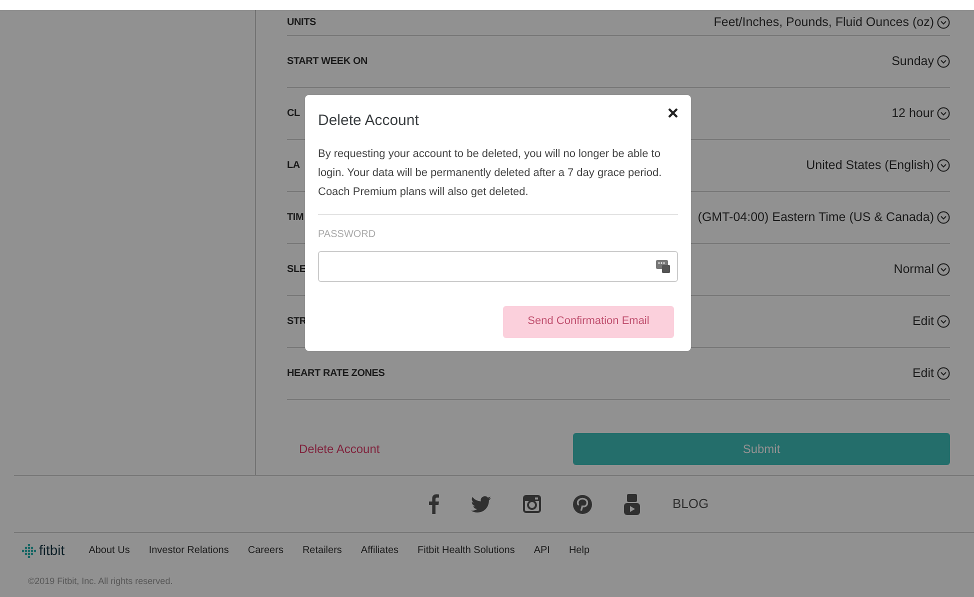 Image resolution: width=974 pixels, height=597 pixels. What do you see at coordinates (301, 23) in the screenshot?
I see `setting-label: UNITS` at bounding box center [301, 23].